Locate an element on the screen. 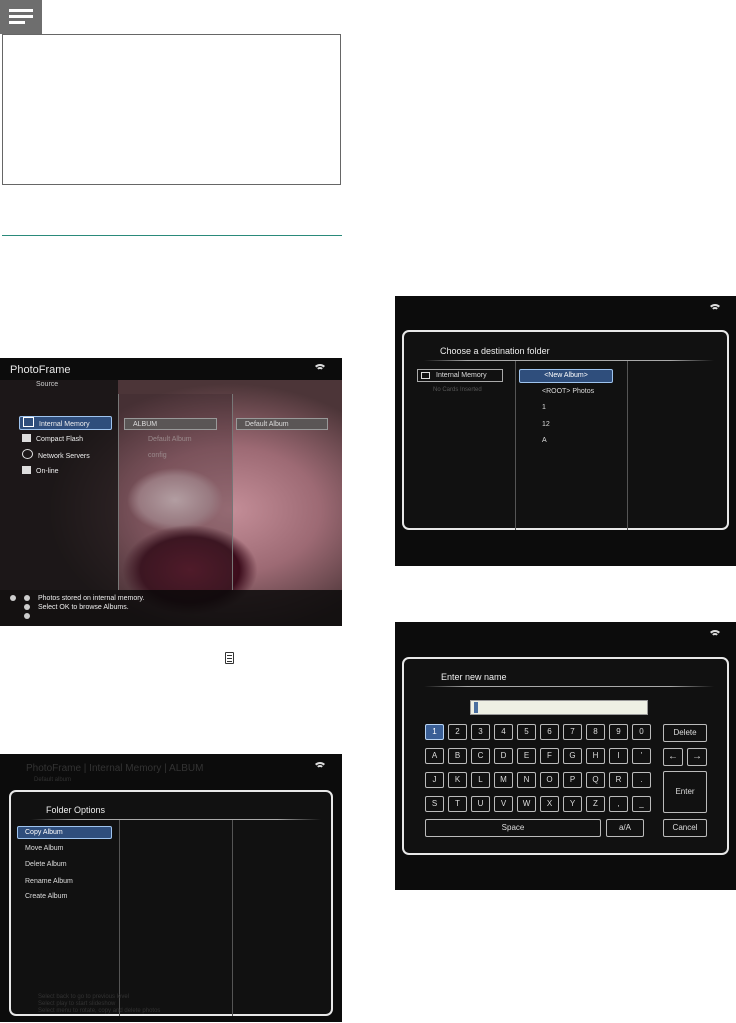 The width and height of the screenshot is (736, 1023). key: O is located at coordinates (549, 780).